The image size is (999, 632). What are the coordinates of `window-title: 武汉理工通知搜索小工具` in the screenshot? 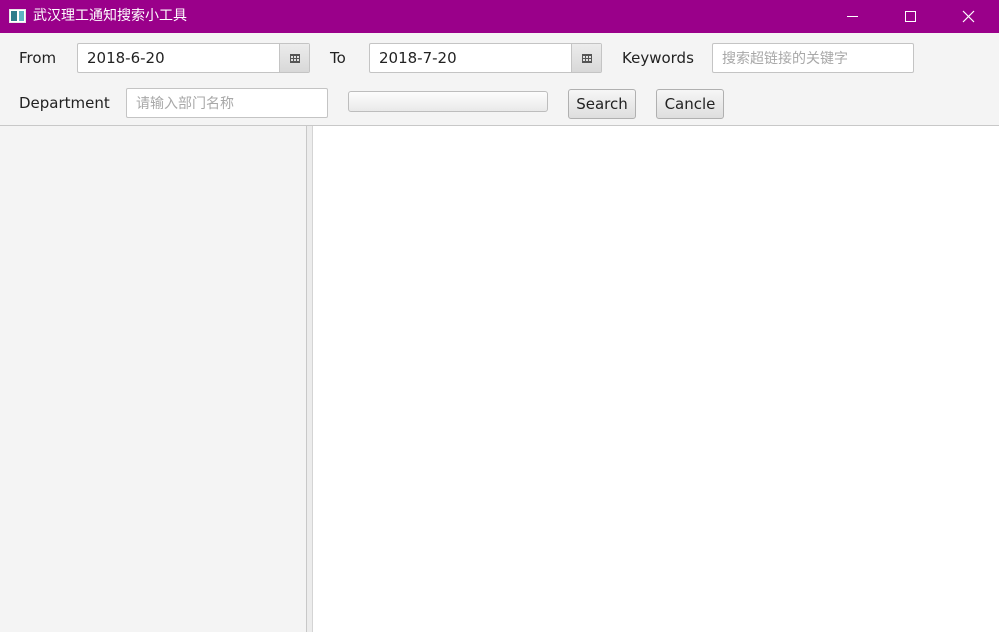 It's located at (110, 16).